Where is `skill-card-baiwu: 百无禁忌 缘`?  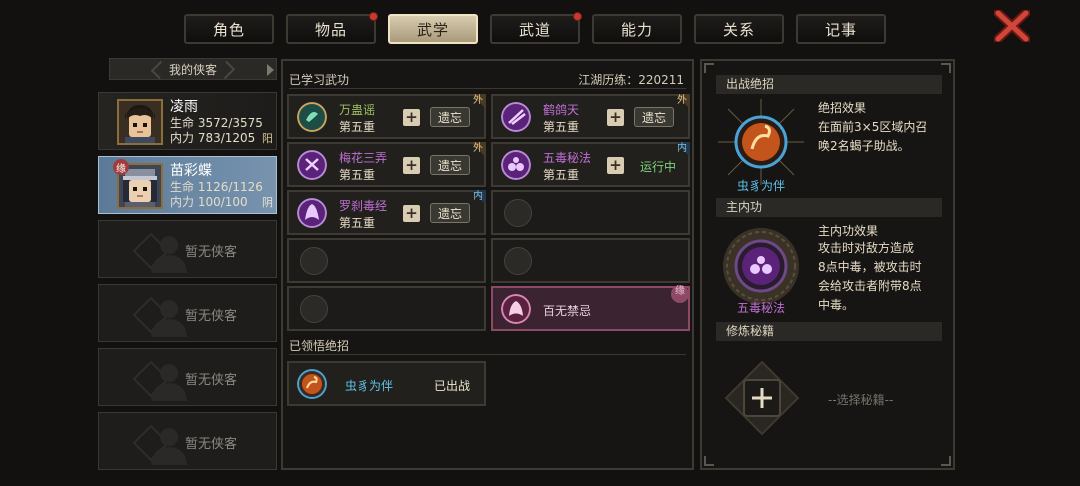
skill-card-baiwu: 百无禁忌 缘 is located at coordinates (590, 308).